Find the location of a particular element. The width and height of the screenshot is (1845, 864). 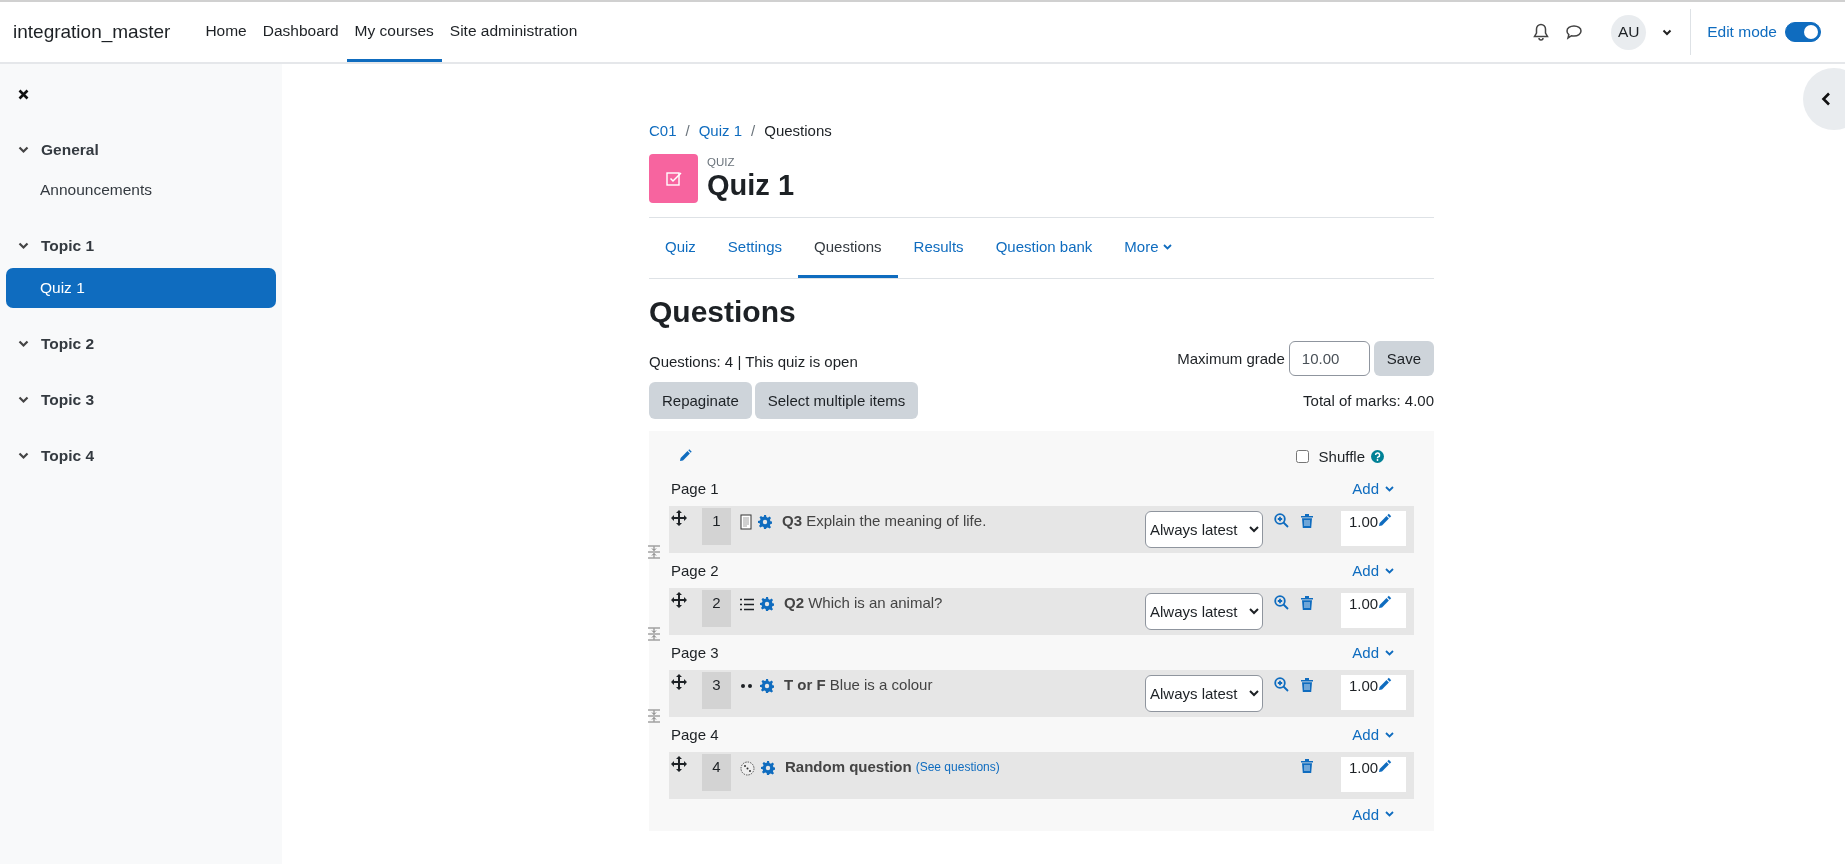

activity-title: Quiz 1 is located at coordinates (750, 185).